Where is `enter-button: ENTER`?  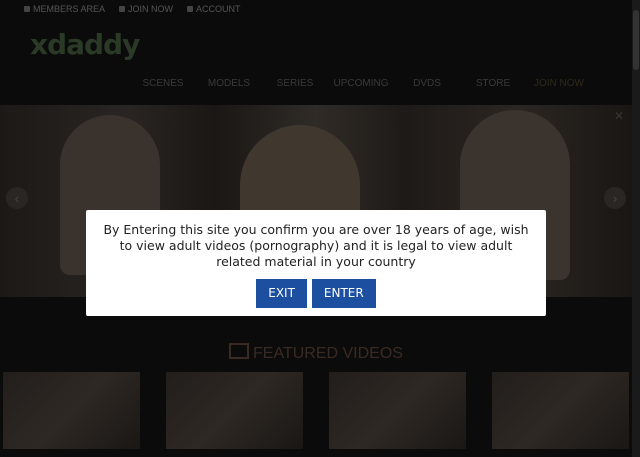
enter-button: ENTER is located at coordinates (343, 293).